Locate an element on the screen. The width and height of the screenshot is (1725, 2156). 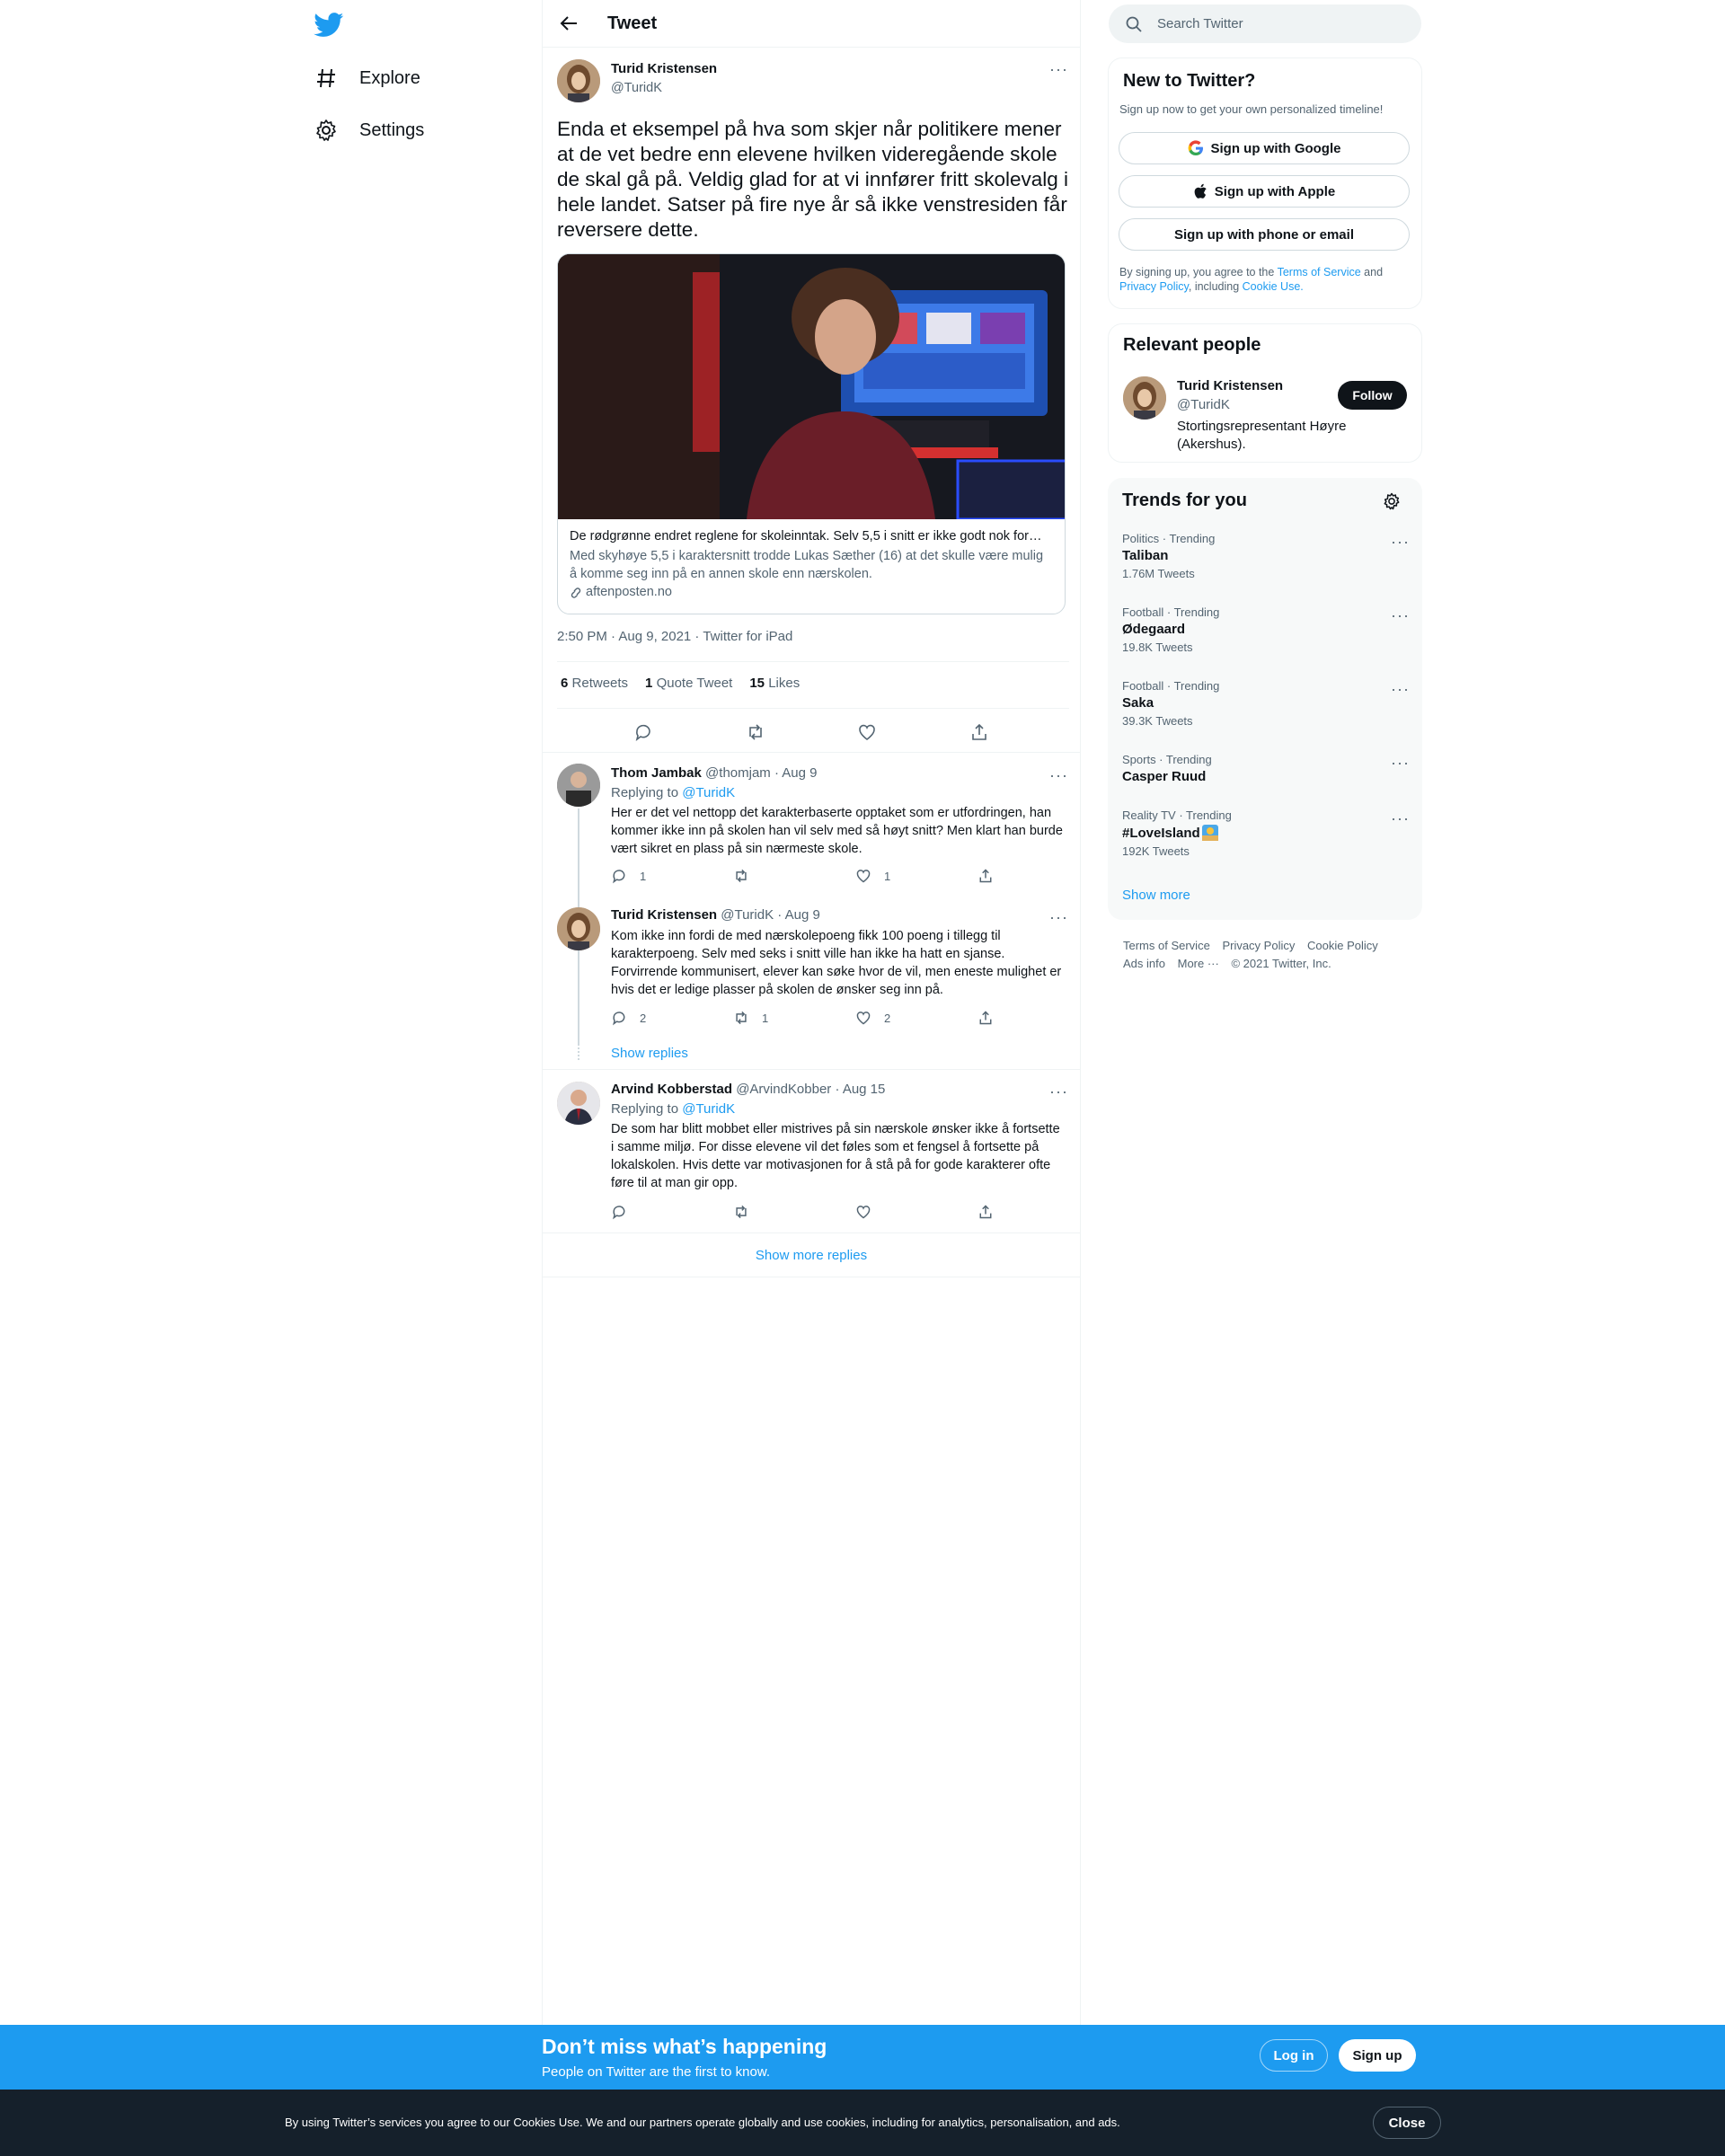
cookie-use-link: Cookie Use. is located at coordinates (1273, 287).